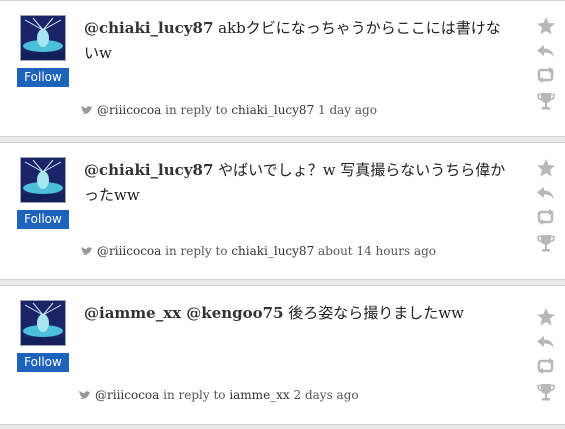 Image resolution: width=565 pixels, height=429 pixels. Describe the element at coordinates (375, 251) in the screenshot. I see `timestamp: about 14 hours ago` at that location.